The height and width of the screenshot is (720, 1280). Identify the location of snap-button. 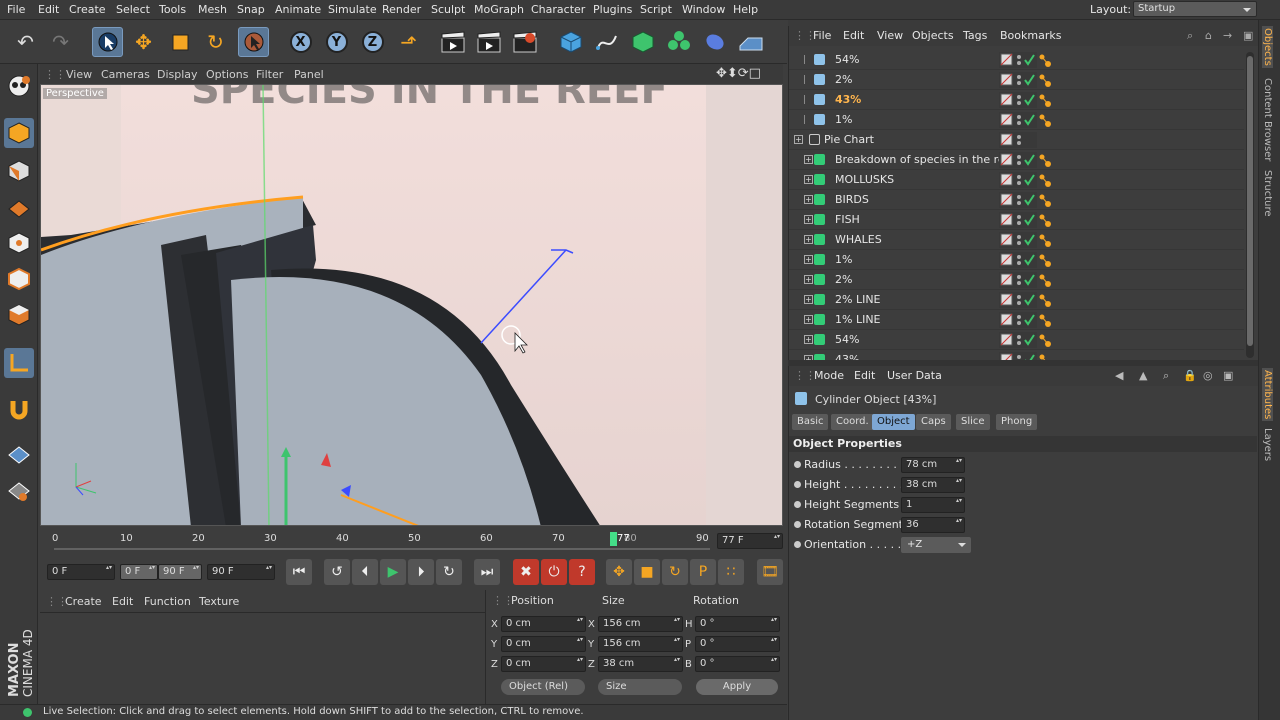
(19, 409).